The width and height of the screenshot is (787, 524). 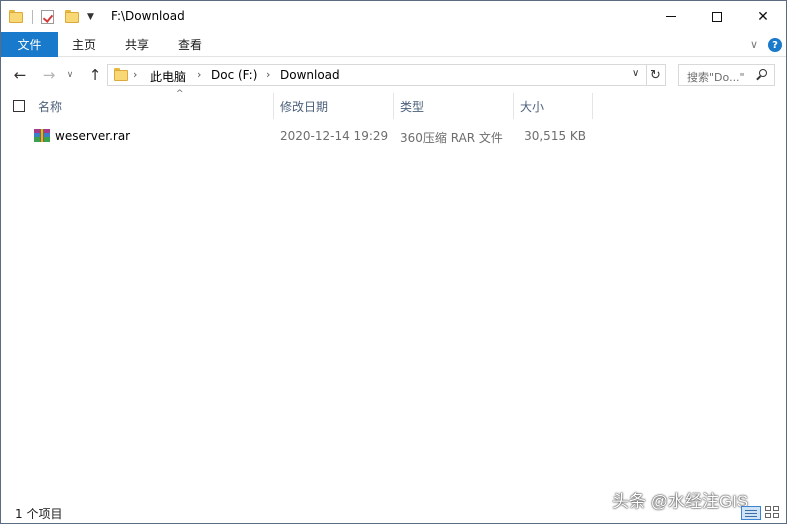 I want to click on search-placeholder: 搜索"Do...", so click(x=716, y=77).